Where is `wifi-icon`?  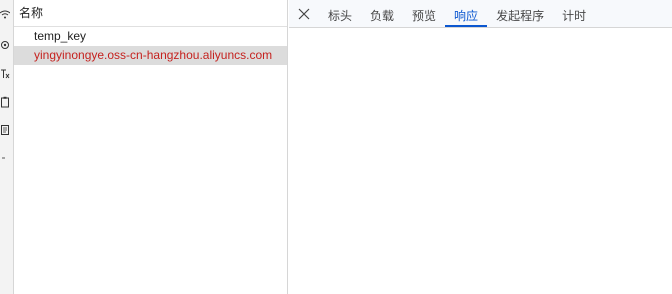 wifi-icon is located at coordinates (5, 14).